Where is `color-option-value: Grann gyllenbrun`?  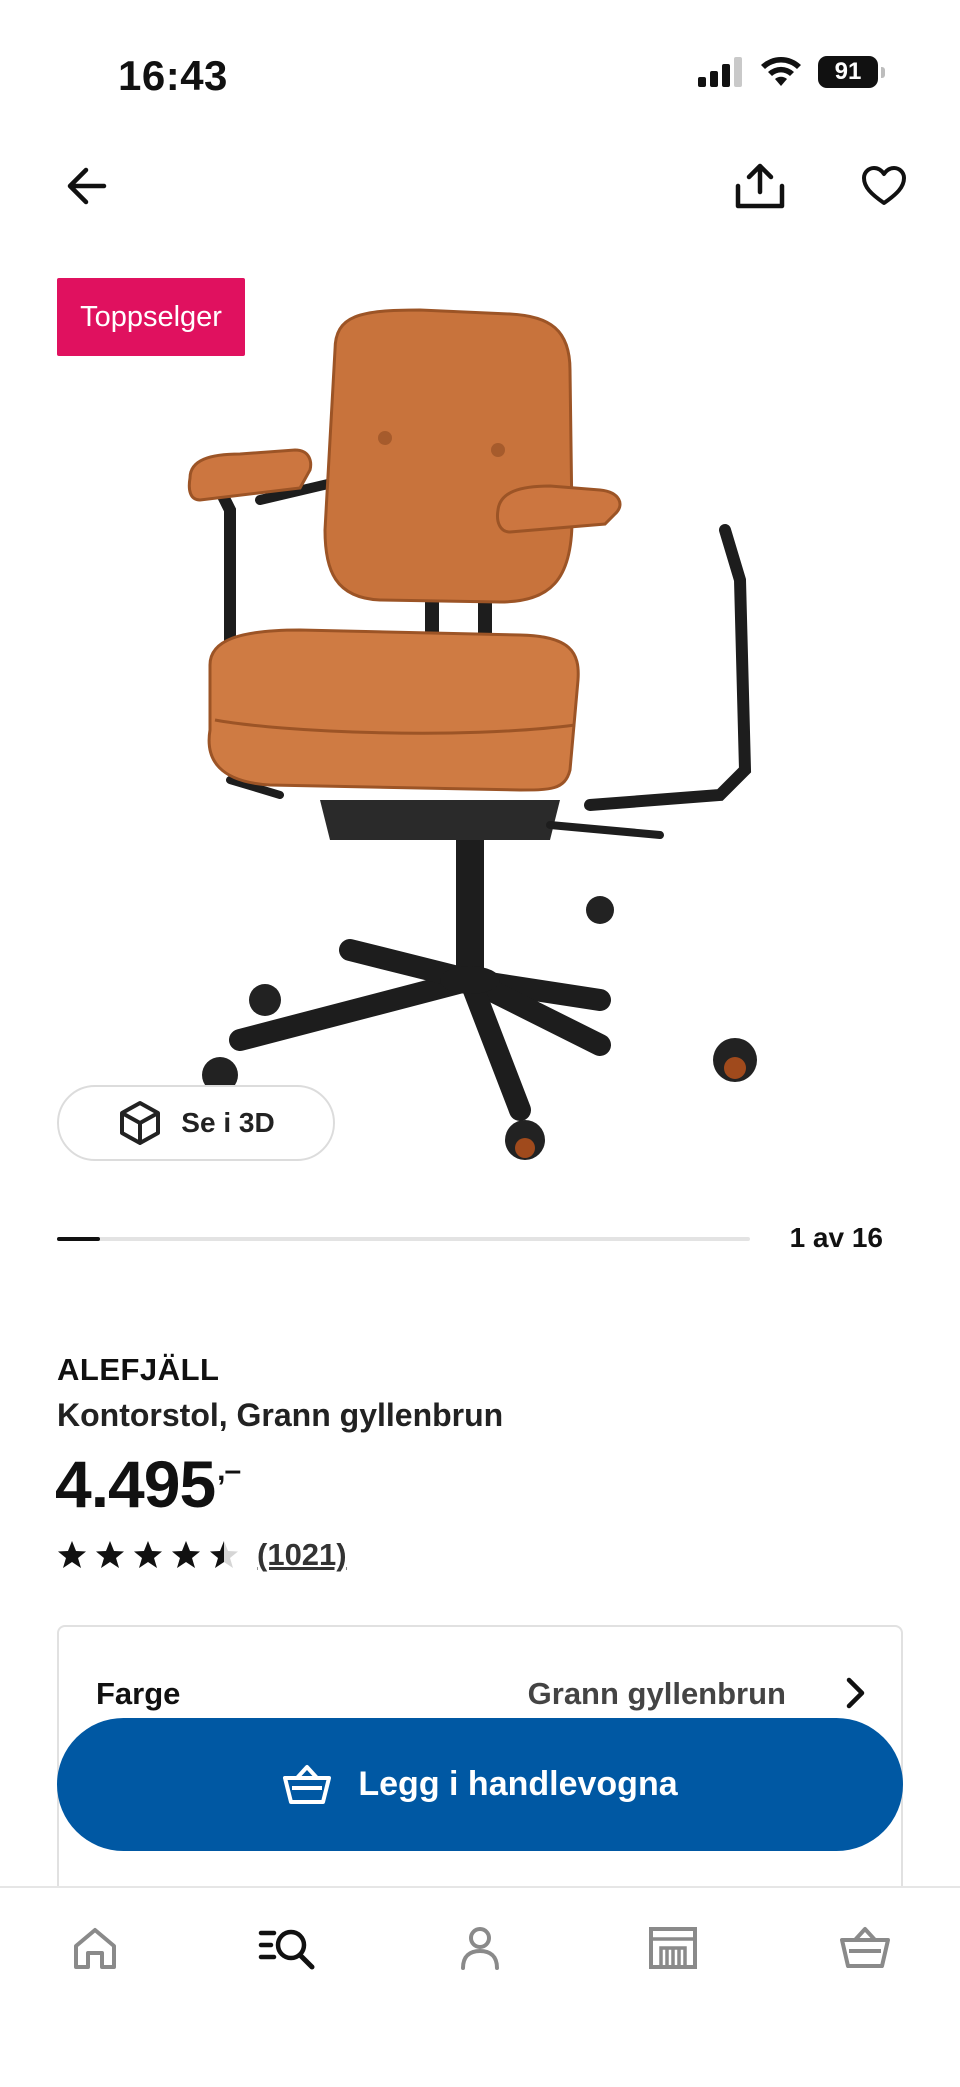
color-option-value: Grann gyllenbrun is located at coordinates (657, 1694).